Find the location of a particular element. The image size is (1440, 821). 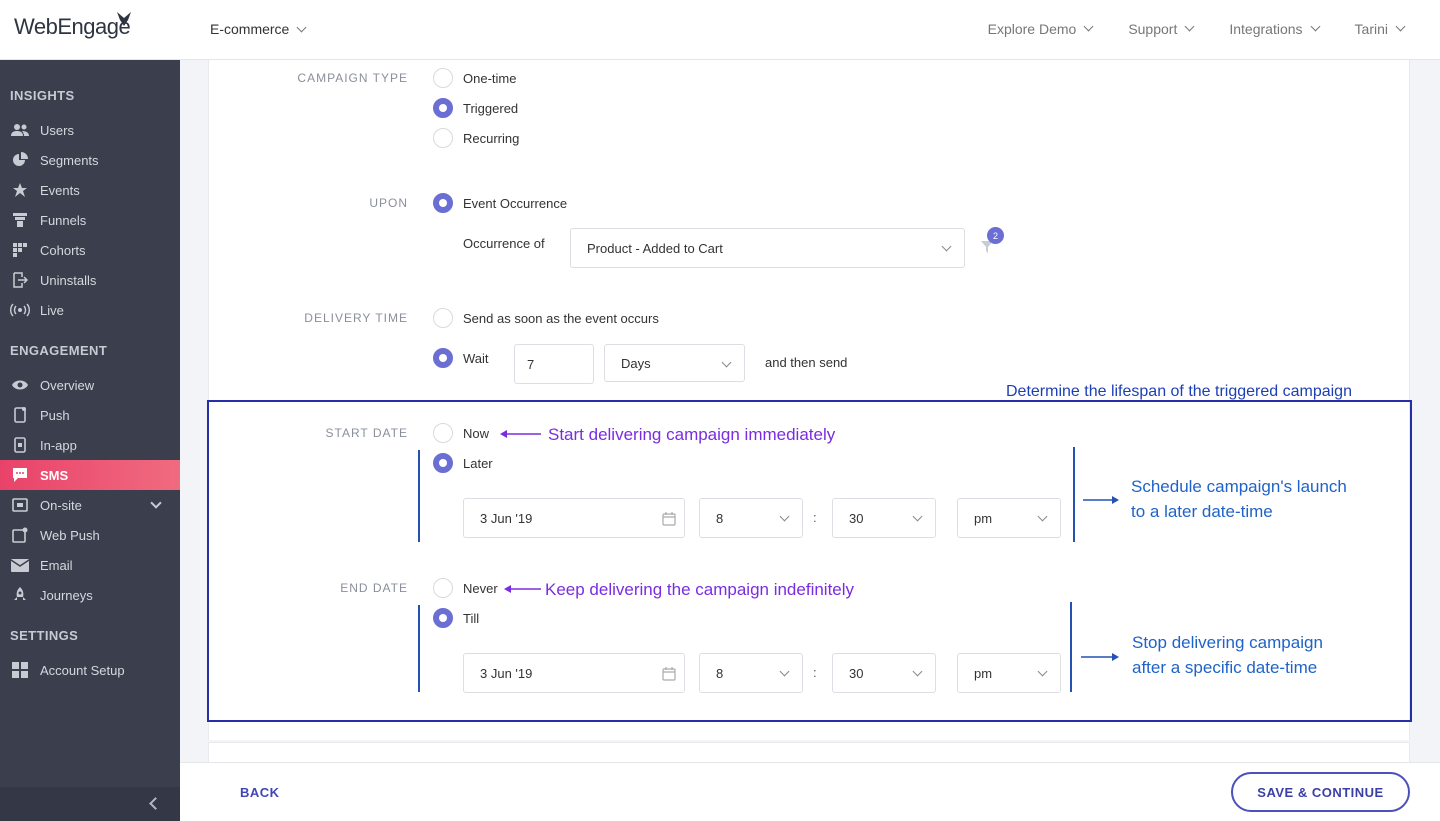

sidebar-item-web-push: Web Push is located at coordinates (90, 535).